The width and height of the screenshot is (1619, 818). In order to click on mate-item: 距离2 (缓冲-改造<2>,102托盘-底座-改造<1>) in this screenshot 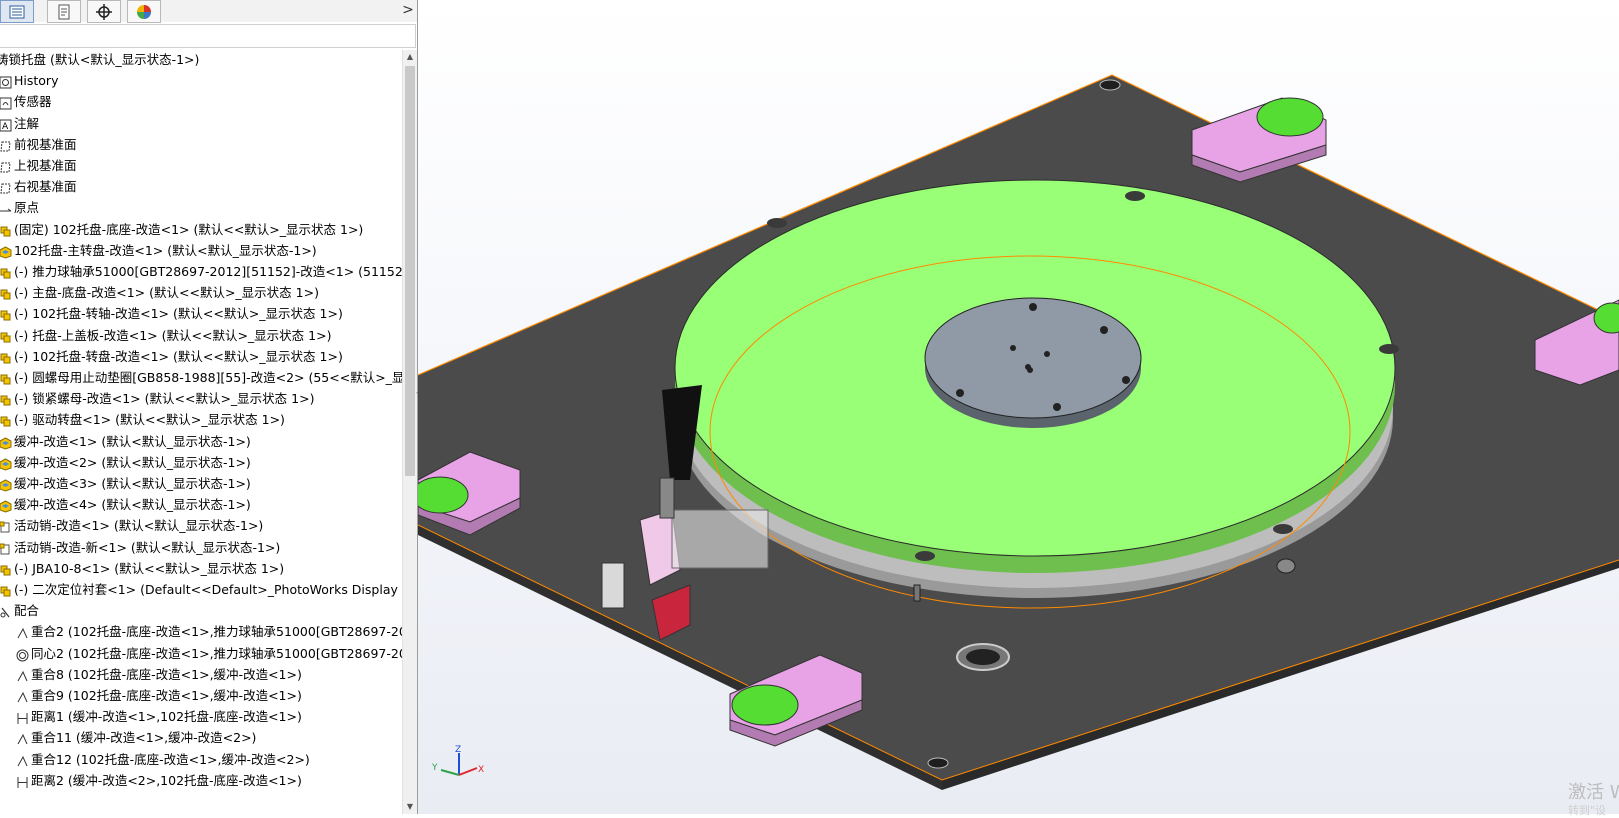, I will do `click(200, 781)`.